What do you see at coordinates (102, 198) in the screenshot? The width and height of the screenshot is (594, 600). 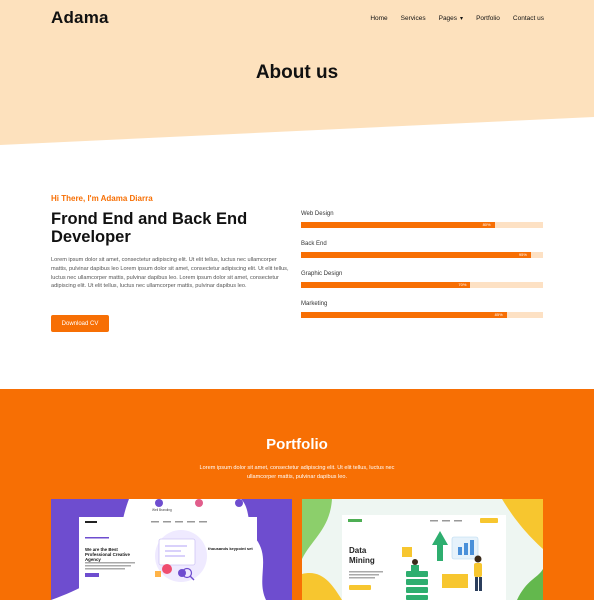 I see `greeting: Hi There, I'm Adama Diarra` at bounding box center [102, 198].